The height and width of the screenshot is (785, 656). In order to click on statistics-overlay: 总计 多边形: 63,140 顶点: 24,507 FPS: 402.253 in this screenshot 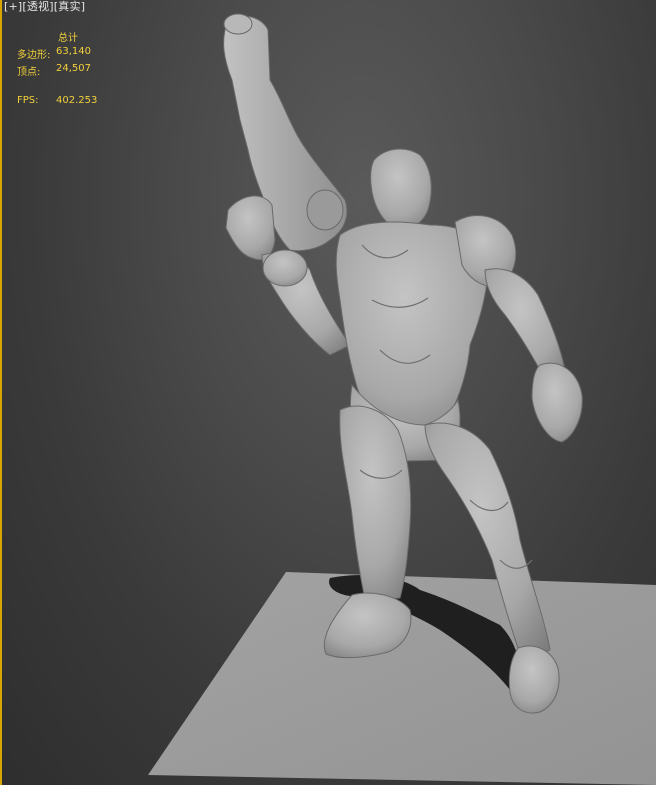, I will do `click(60, 60)`.